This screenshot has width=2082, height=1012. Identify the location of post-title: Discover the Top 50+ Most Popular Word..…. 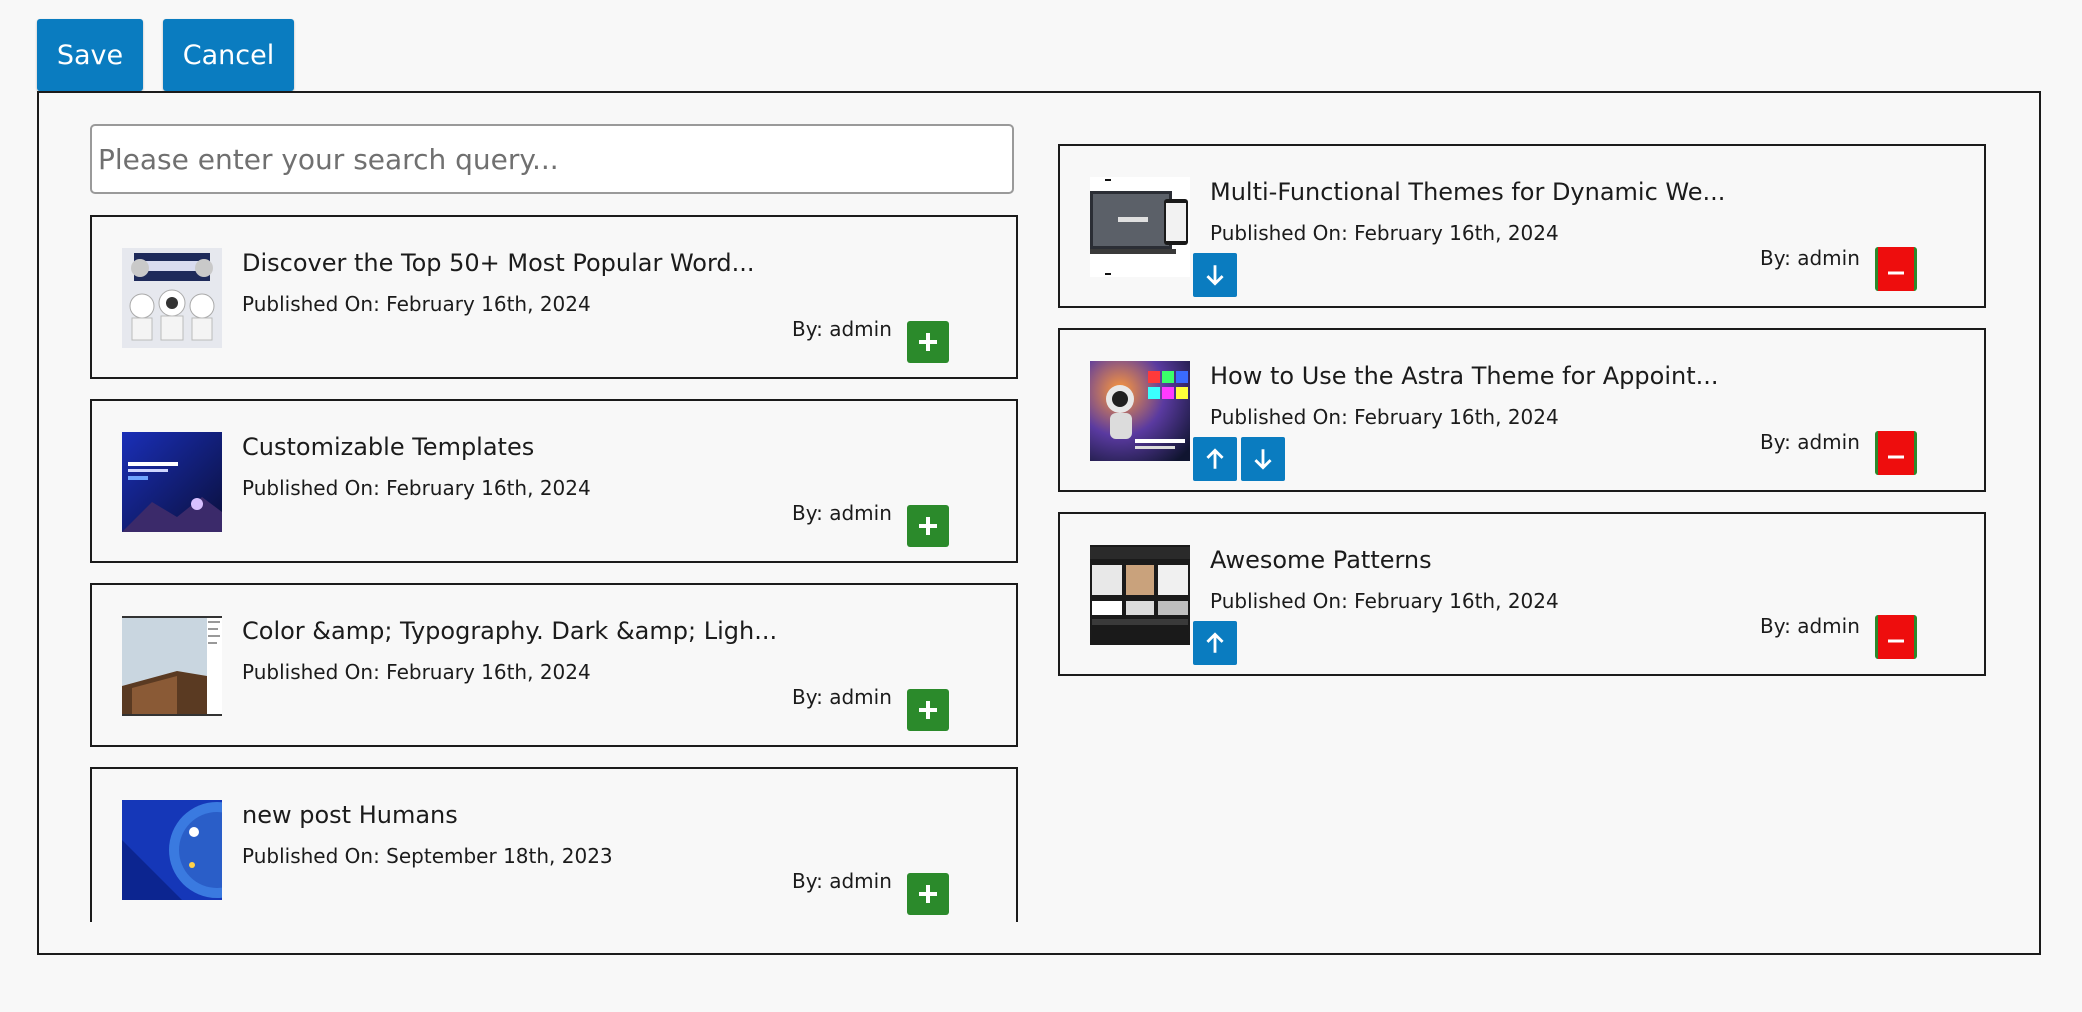
(498, 263).